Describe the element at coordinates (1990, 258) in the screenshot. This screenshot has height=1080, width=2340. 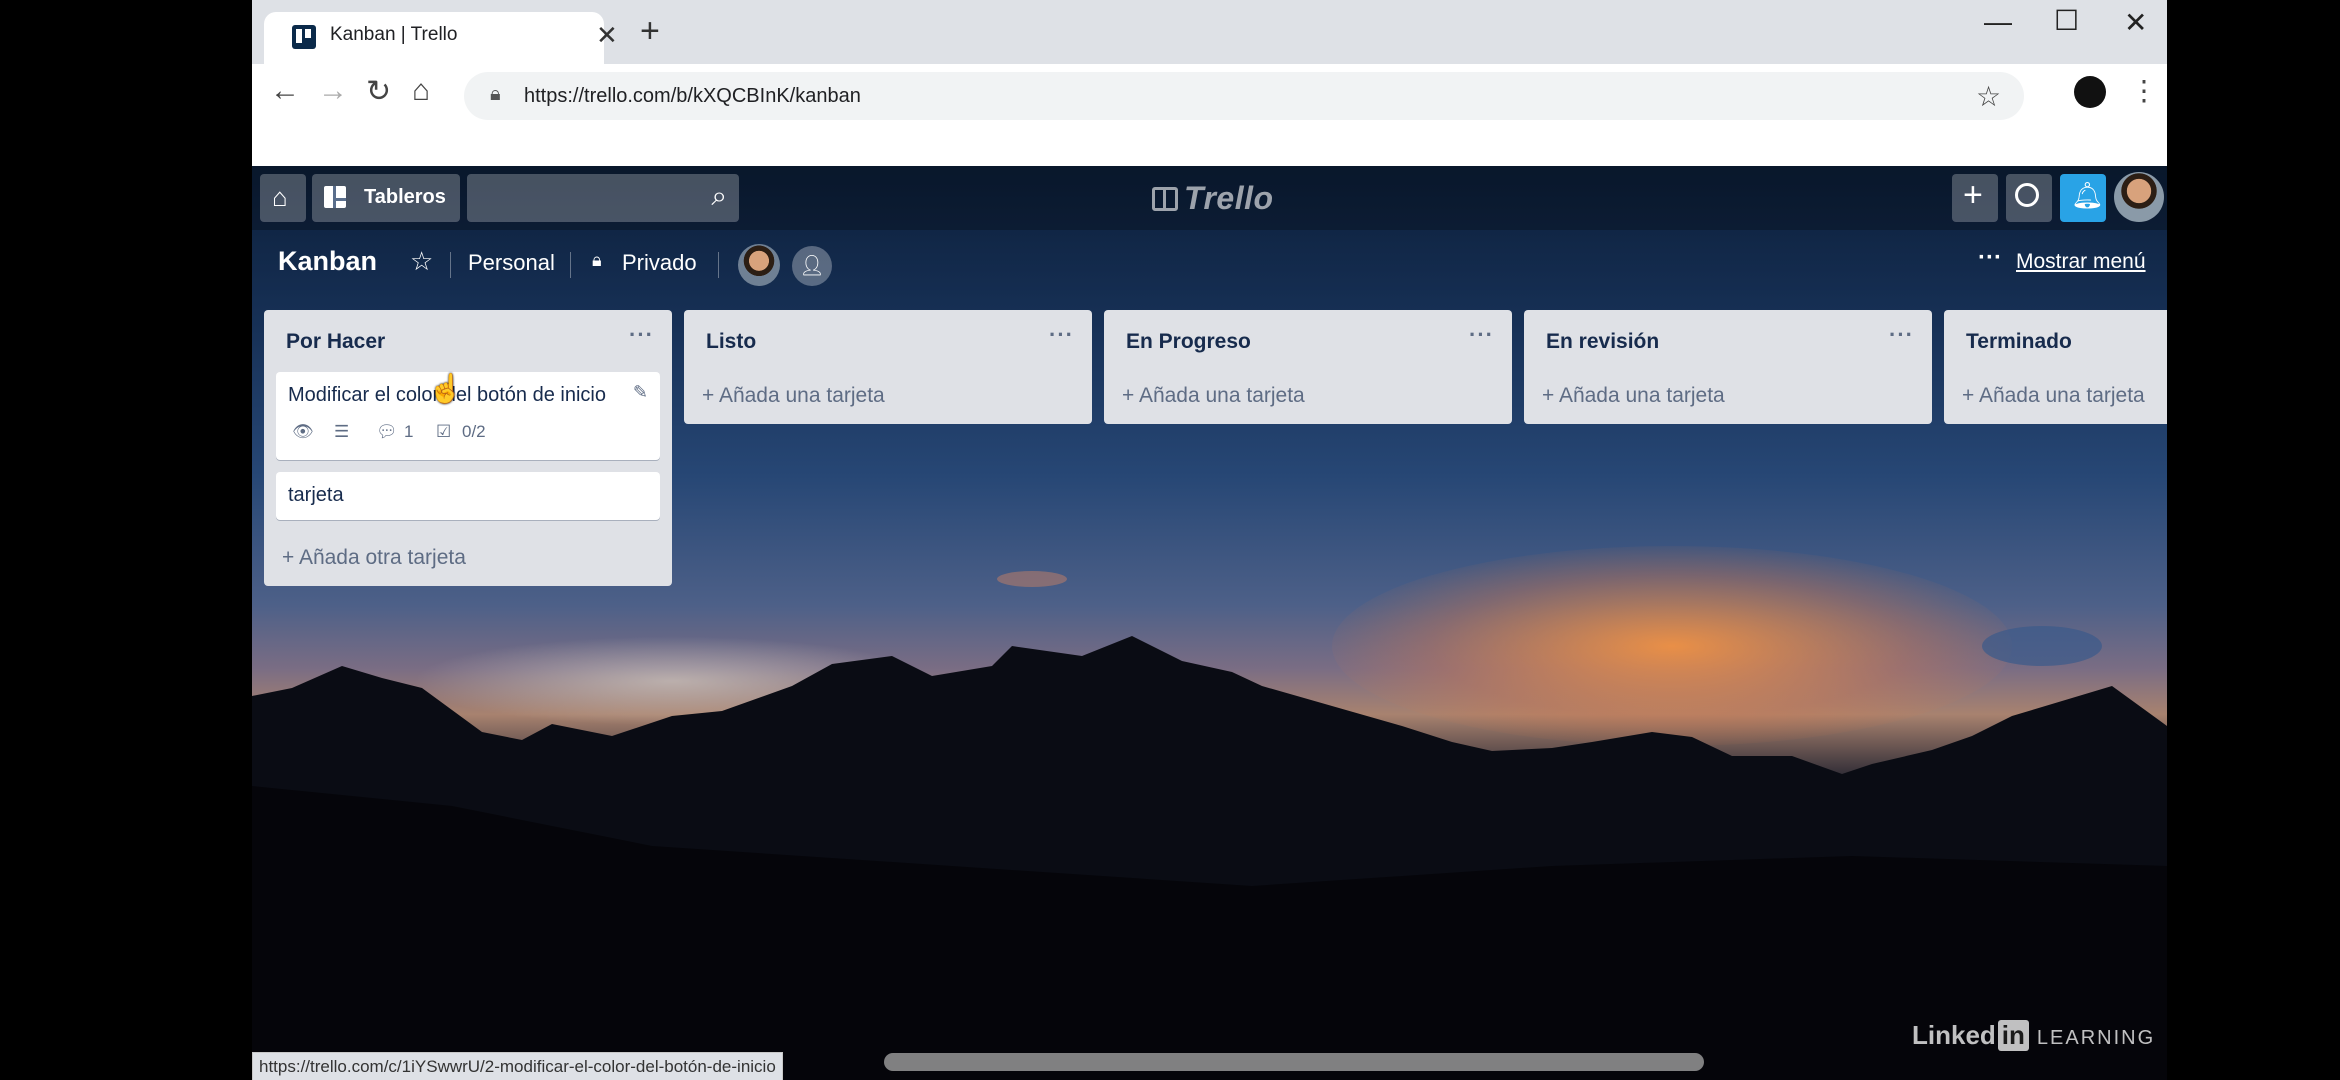
I see `more-icon: ···` at that location.